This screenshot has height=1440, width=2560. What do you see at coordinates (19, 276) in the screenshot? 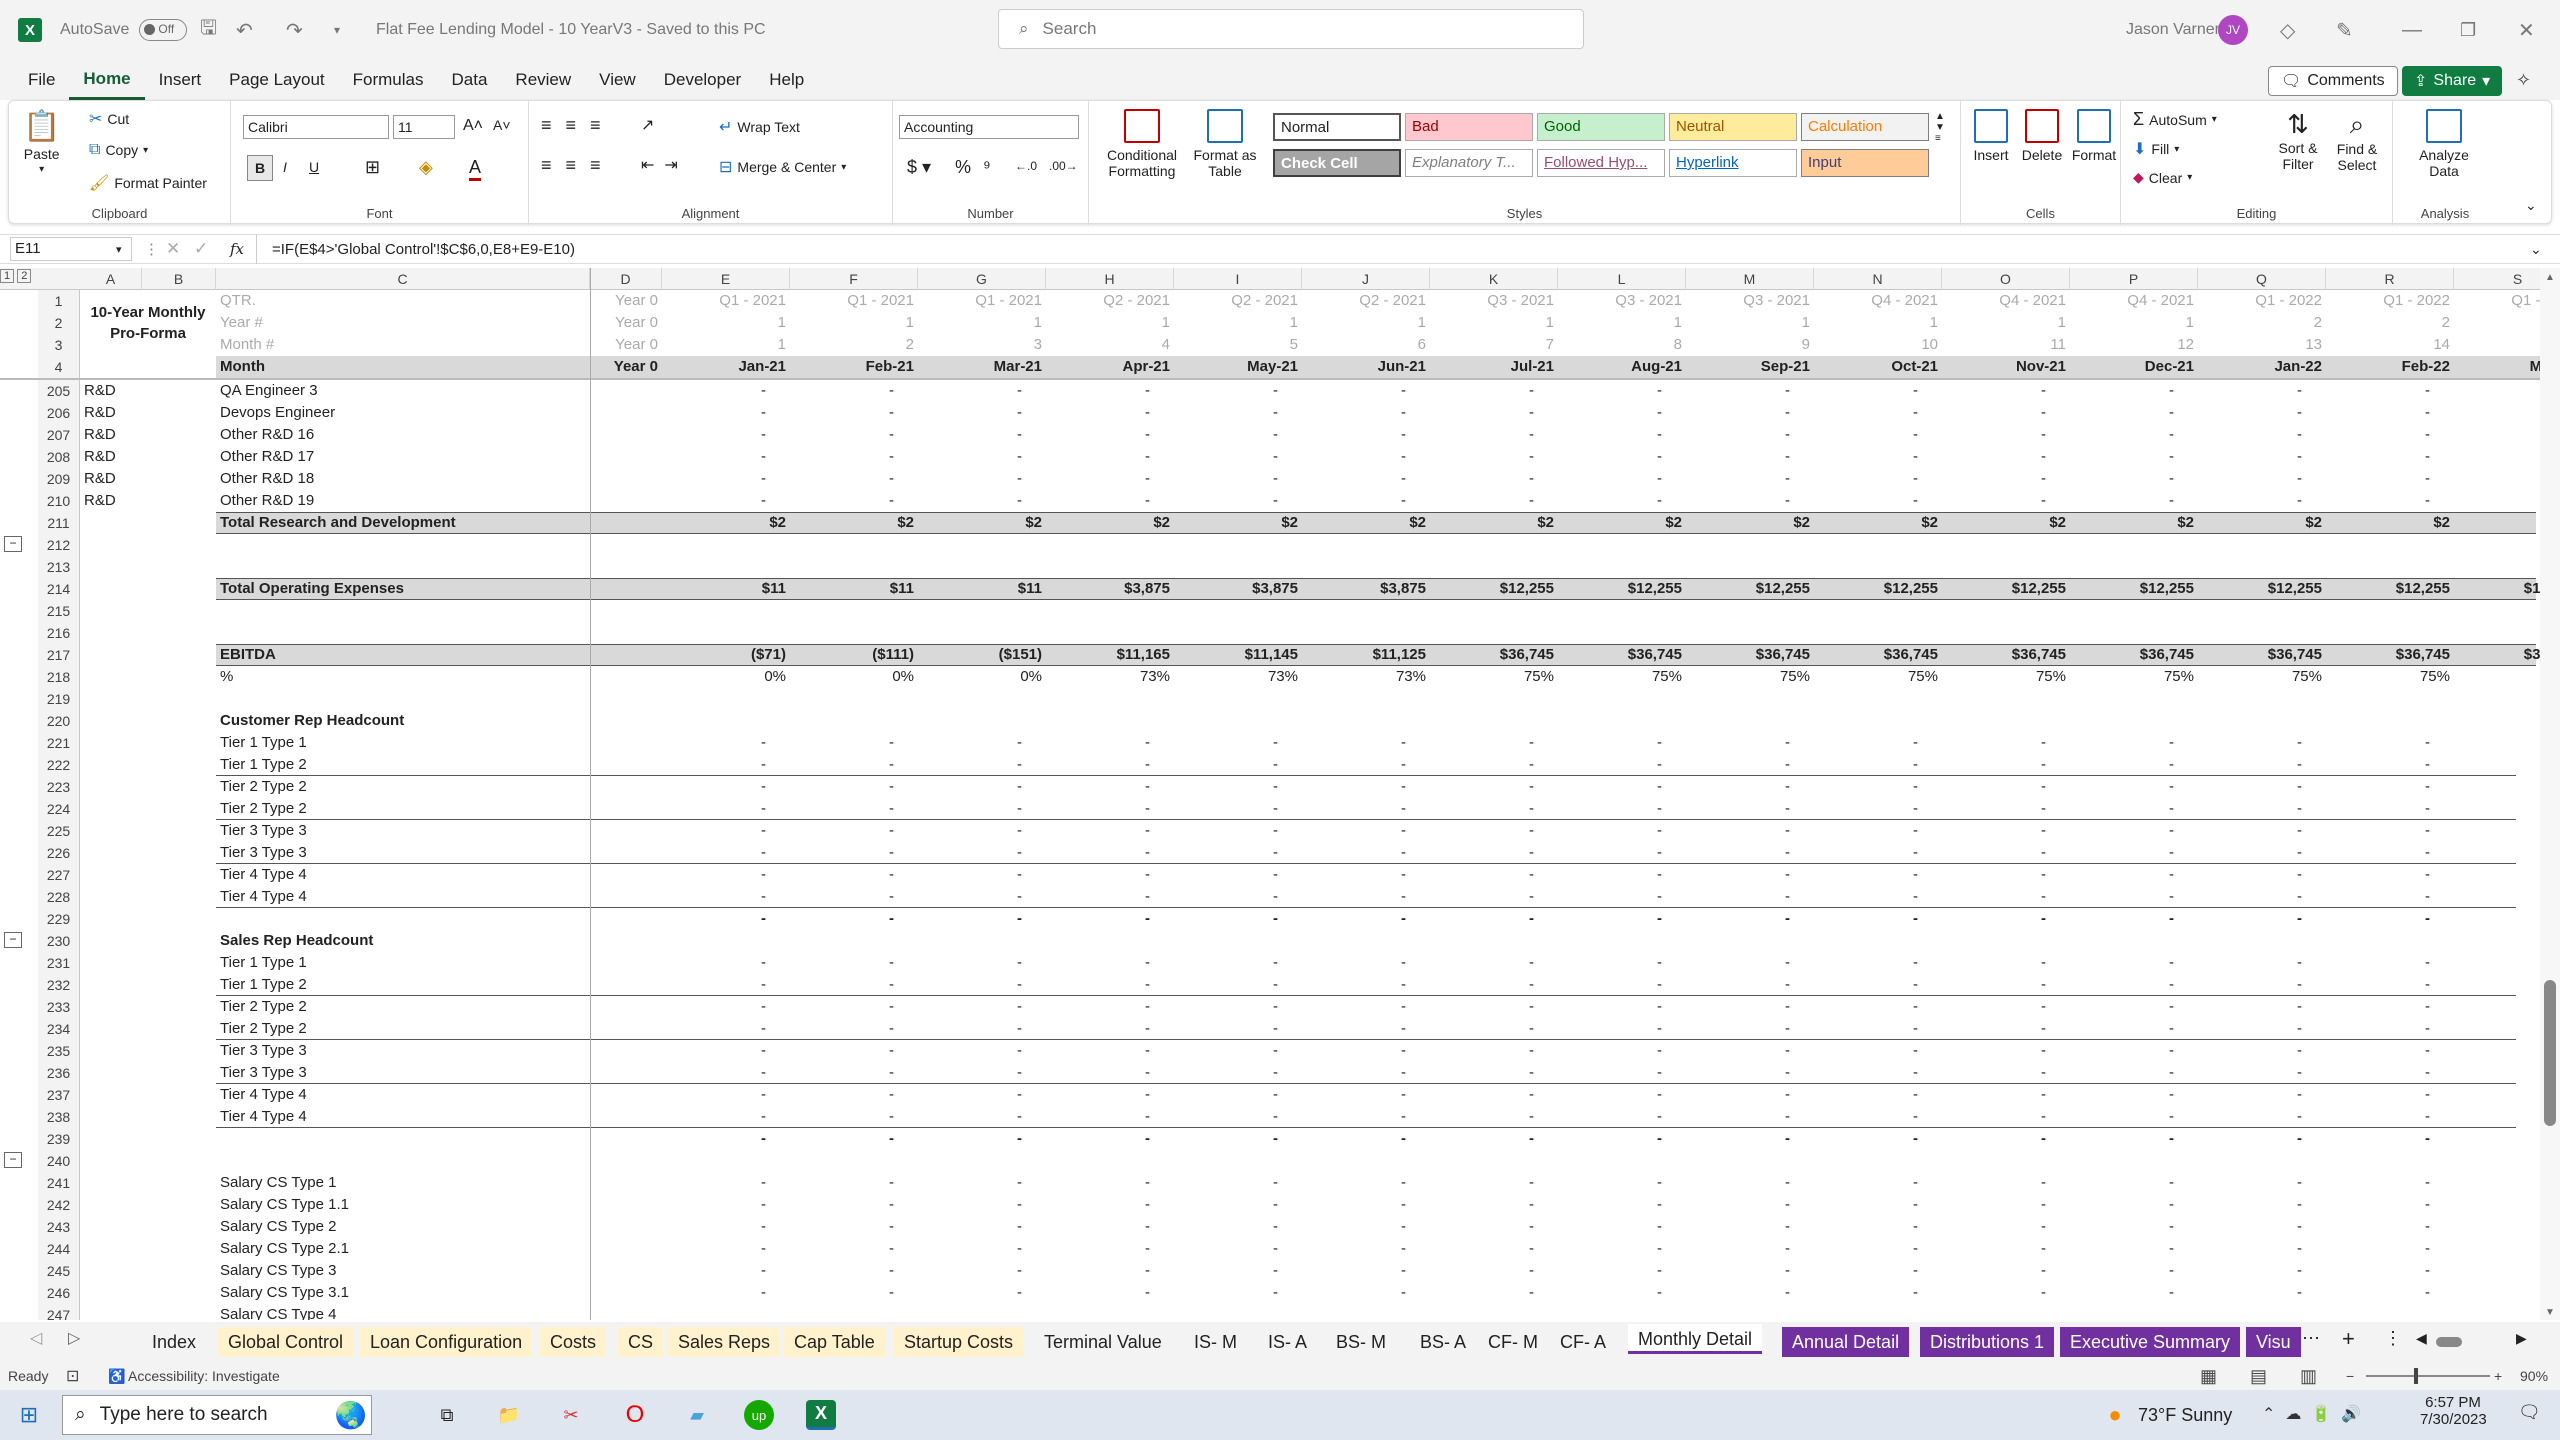
I see `outline-level-buttons: 1 2` at bounding box center [19, 276].